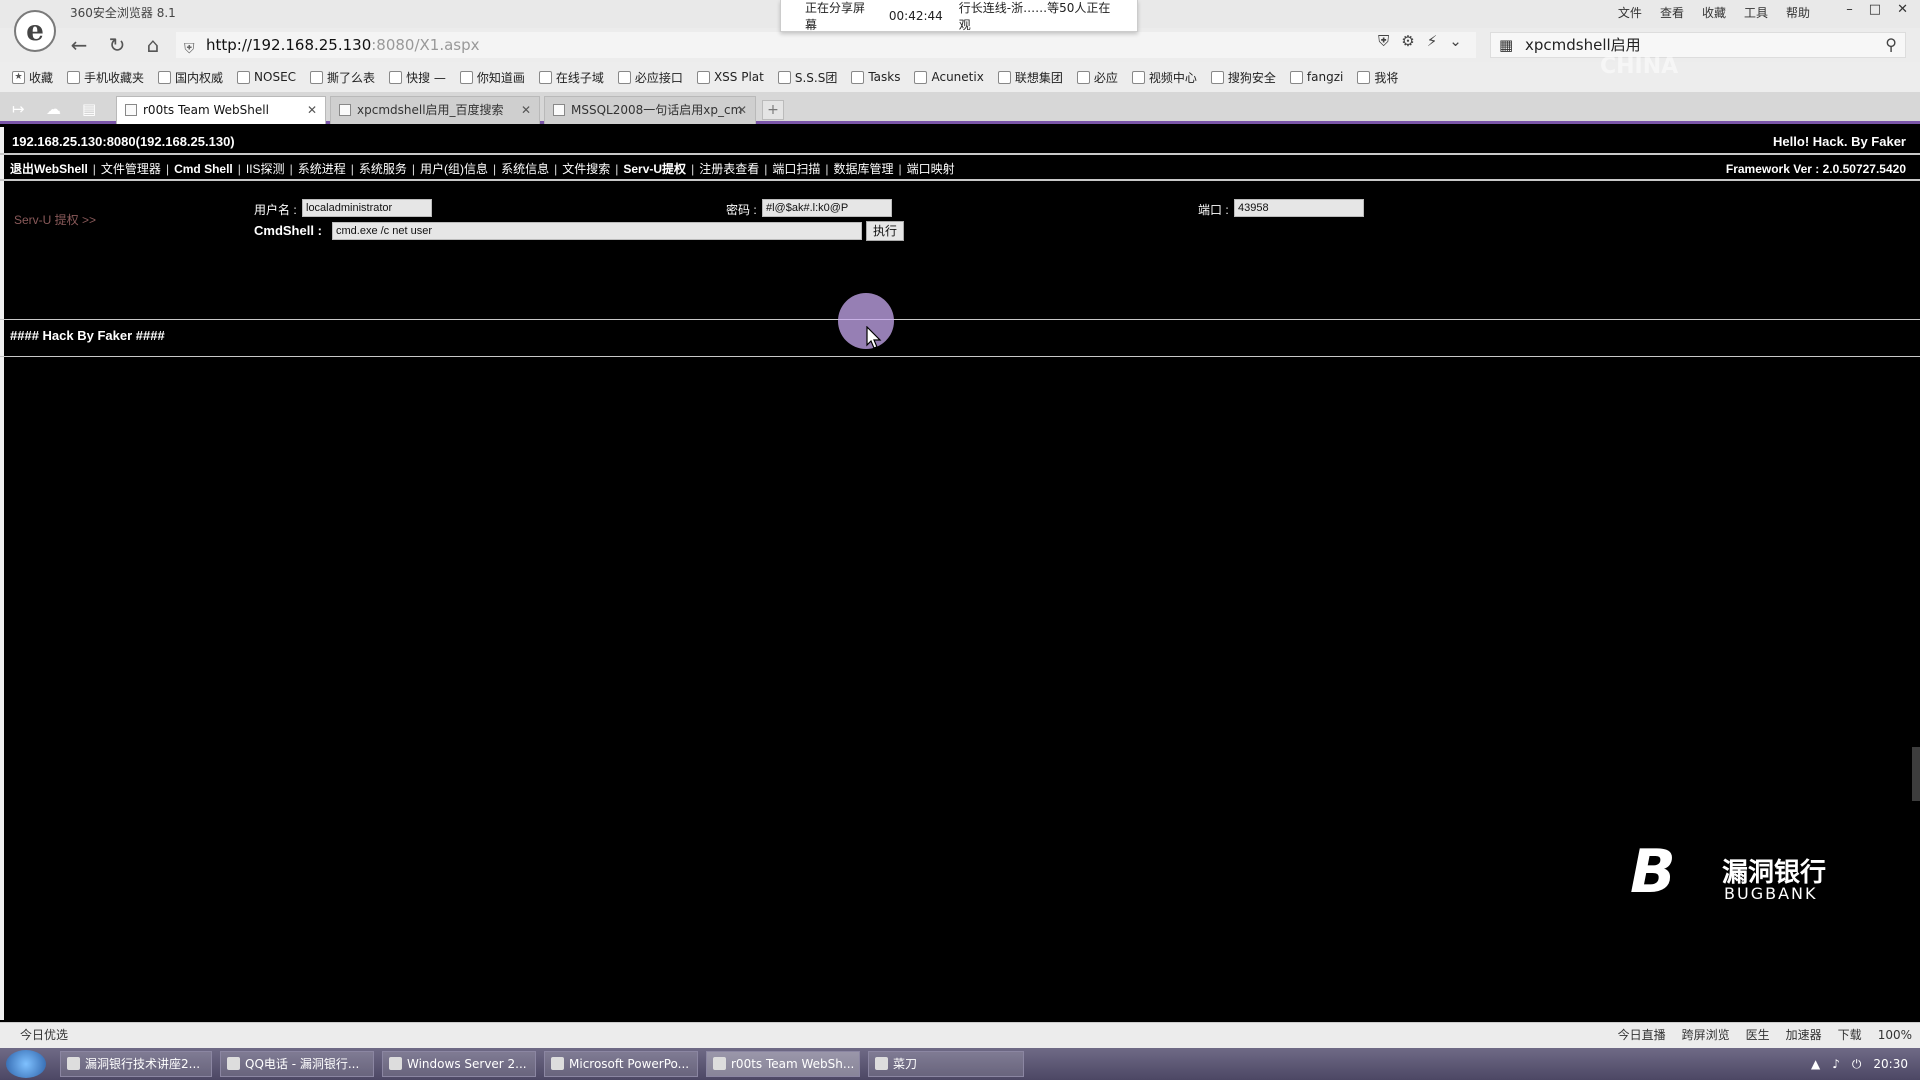 Image resolution: width=1920 pixels, height=1080 pixels. I want to click on bookmark-item: 国内权威, so click(190, 77).